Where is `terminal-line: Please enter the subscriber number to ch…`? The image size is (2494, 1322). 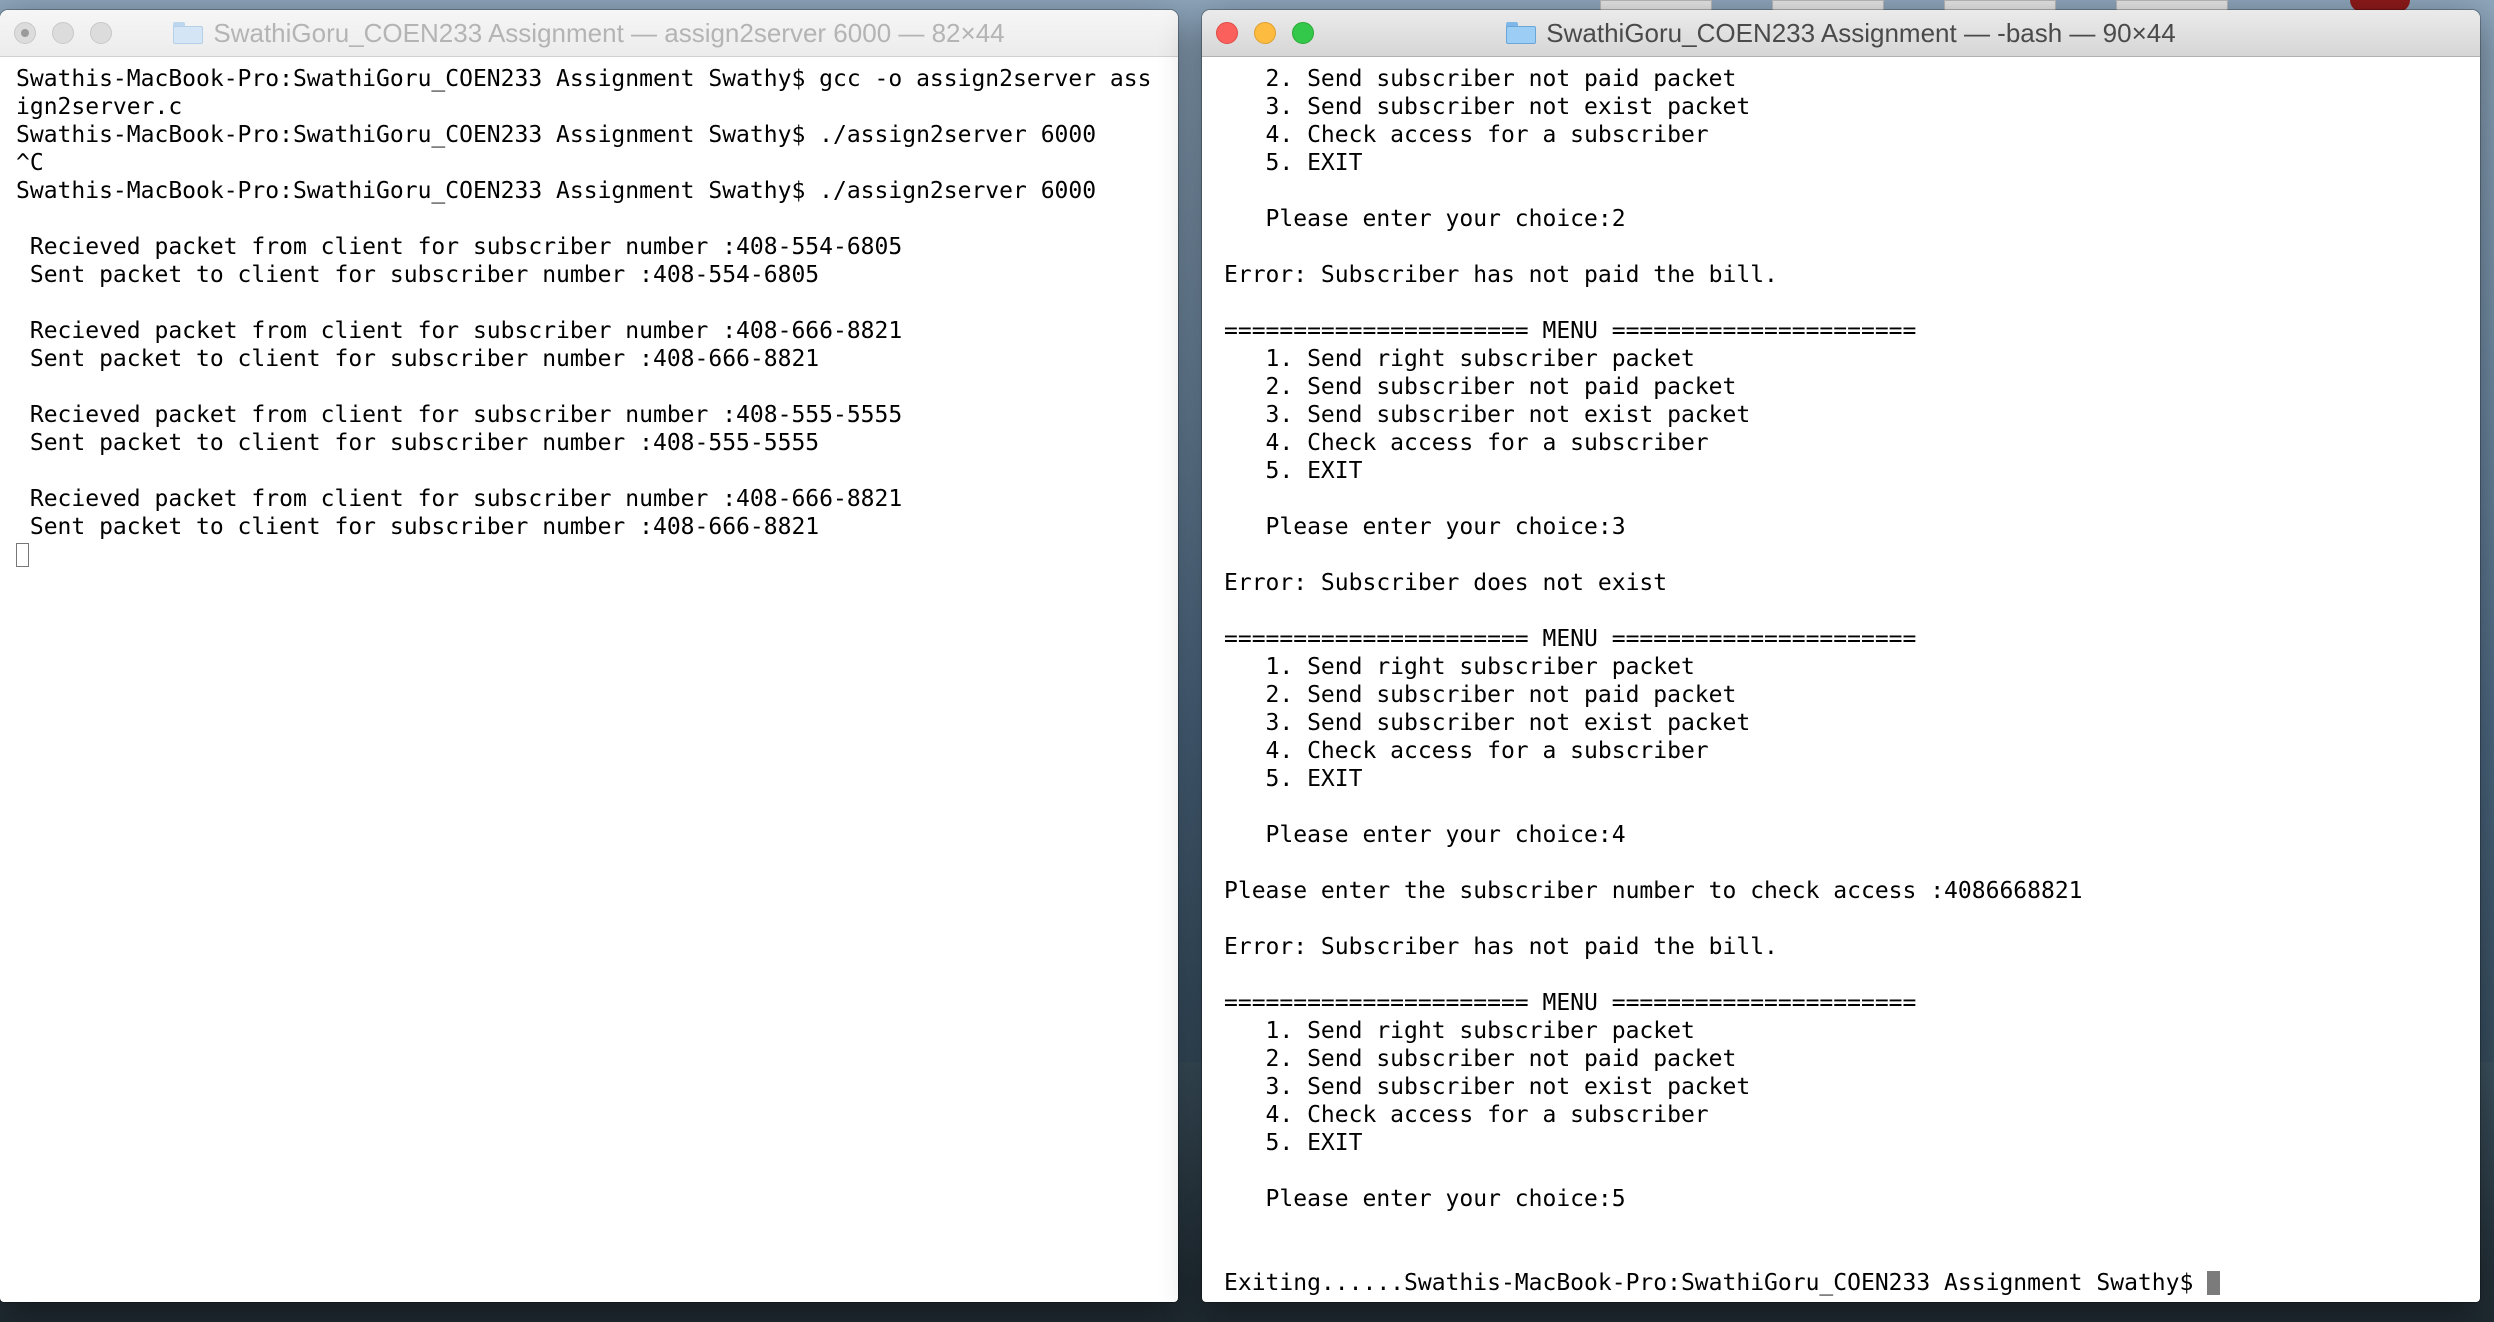
terminal-line: Please enter the subscriber number to ch… is located at coordinates (1653, 891).